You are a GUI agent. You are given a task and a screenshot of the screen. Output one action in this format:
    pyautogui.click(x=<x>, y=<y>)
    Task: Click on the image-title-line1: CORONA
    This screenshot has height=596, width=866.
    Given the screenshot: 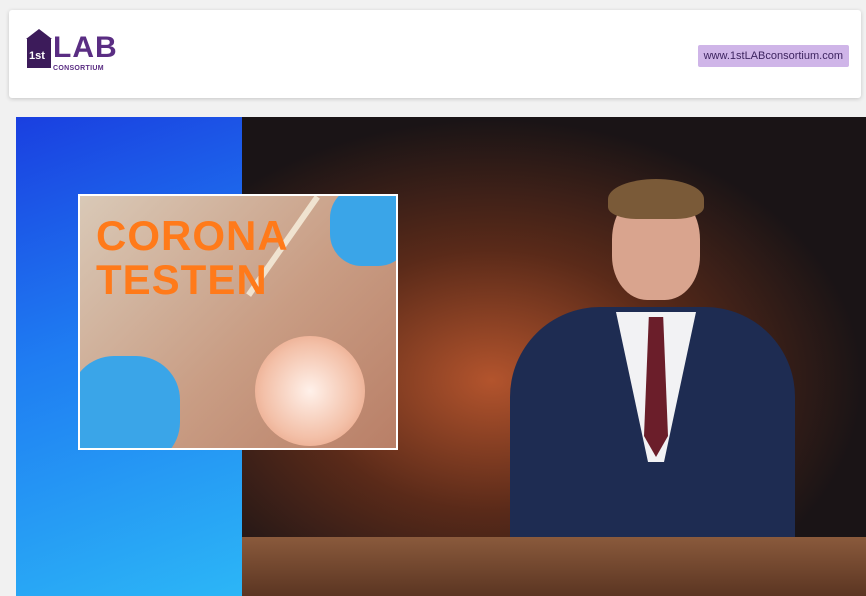 What is the action you would take?
    pyautogui.click(x=192, y=235)
    